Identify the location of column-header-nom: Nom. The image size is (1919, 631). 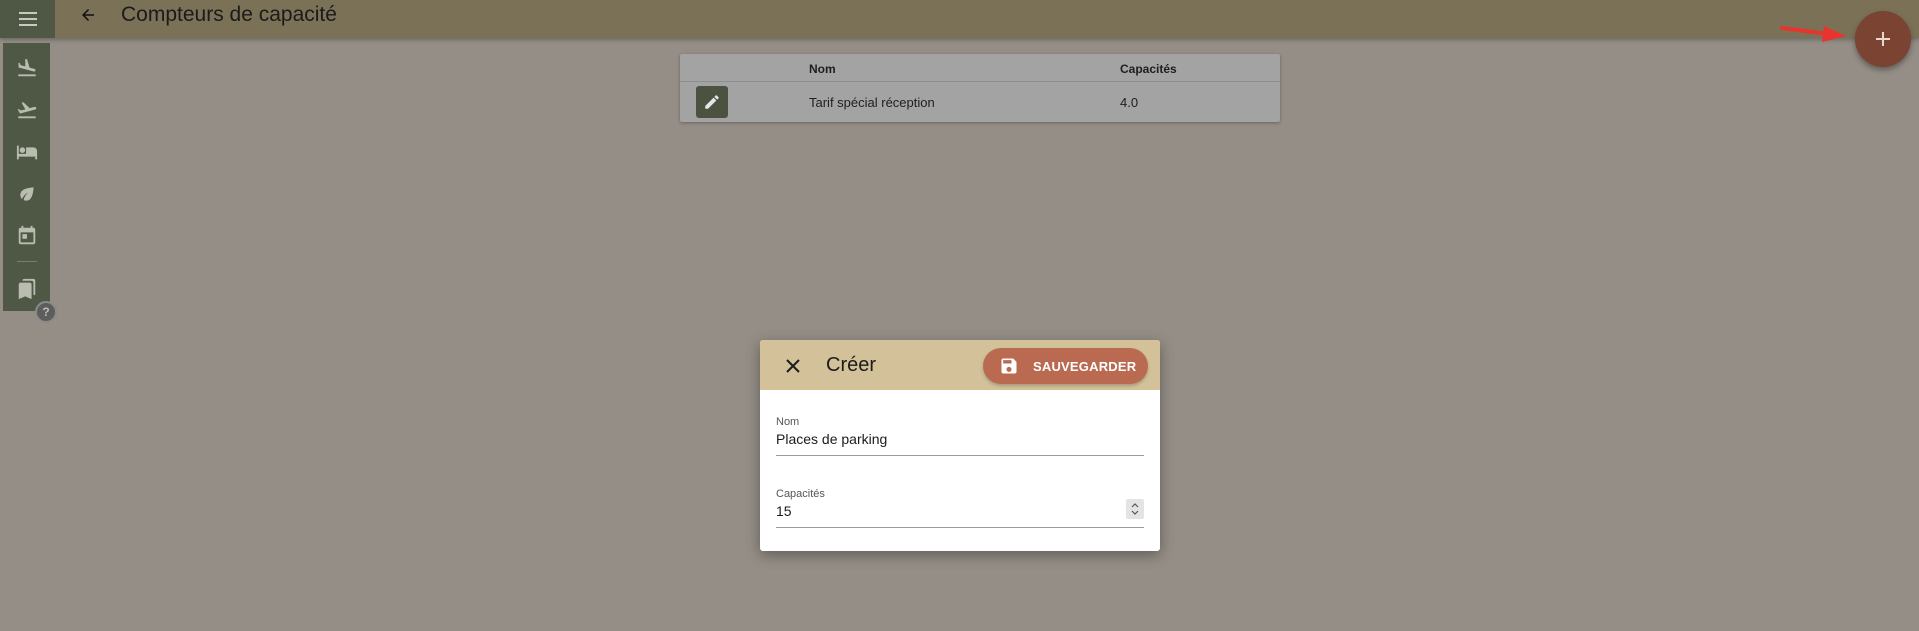
(822, 69).